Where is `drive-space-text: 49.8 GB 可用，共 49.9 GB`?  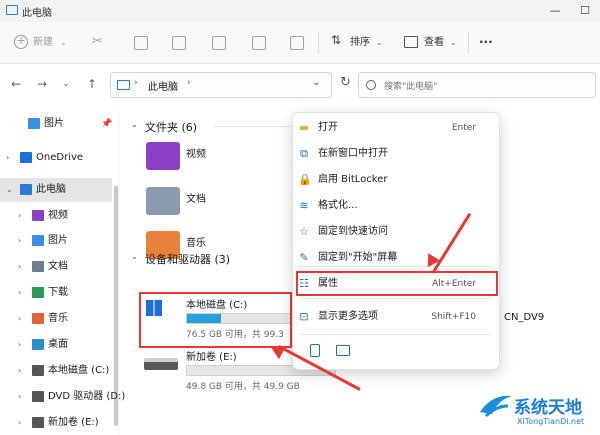
drive-space-text: 49.8 GB 可用，共 49.9 GB is located at coordinates (243, 387).